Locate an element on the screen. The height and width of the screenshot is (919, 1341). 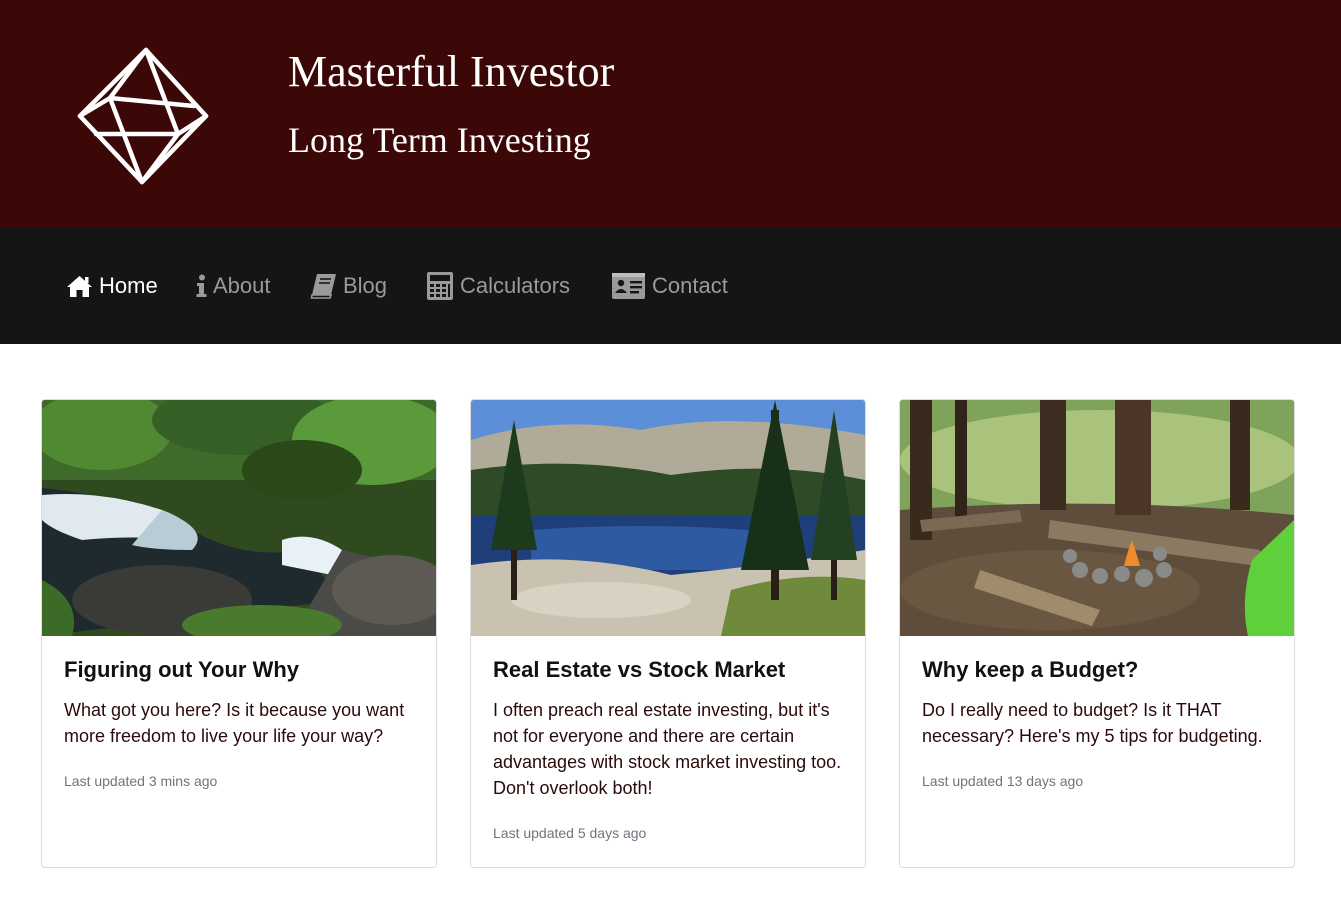
nav-item-calculators: Calculators is located at coordinates (498, 286).